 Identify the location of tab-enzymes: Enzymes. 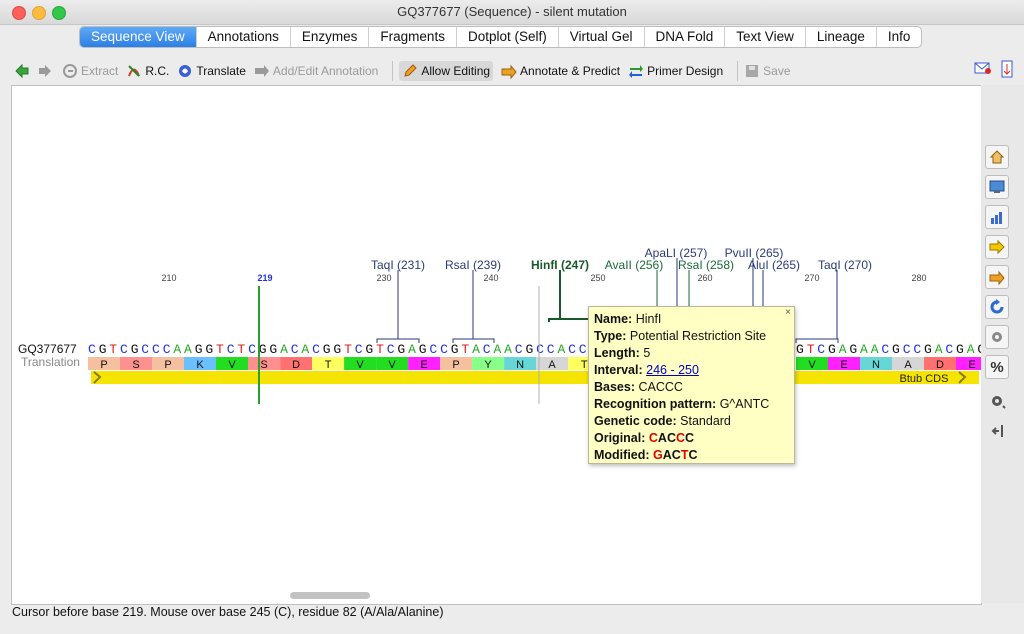
(330, 37).